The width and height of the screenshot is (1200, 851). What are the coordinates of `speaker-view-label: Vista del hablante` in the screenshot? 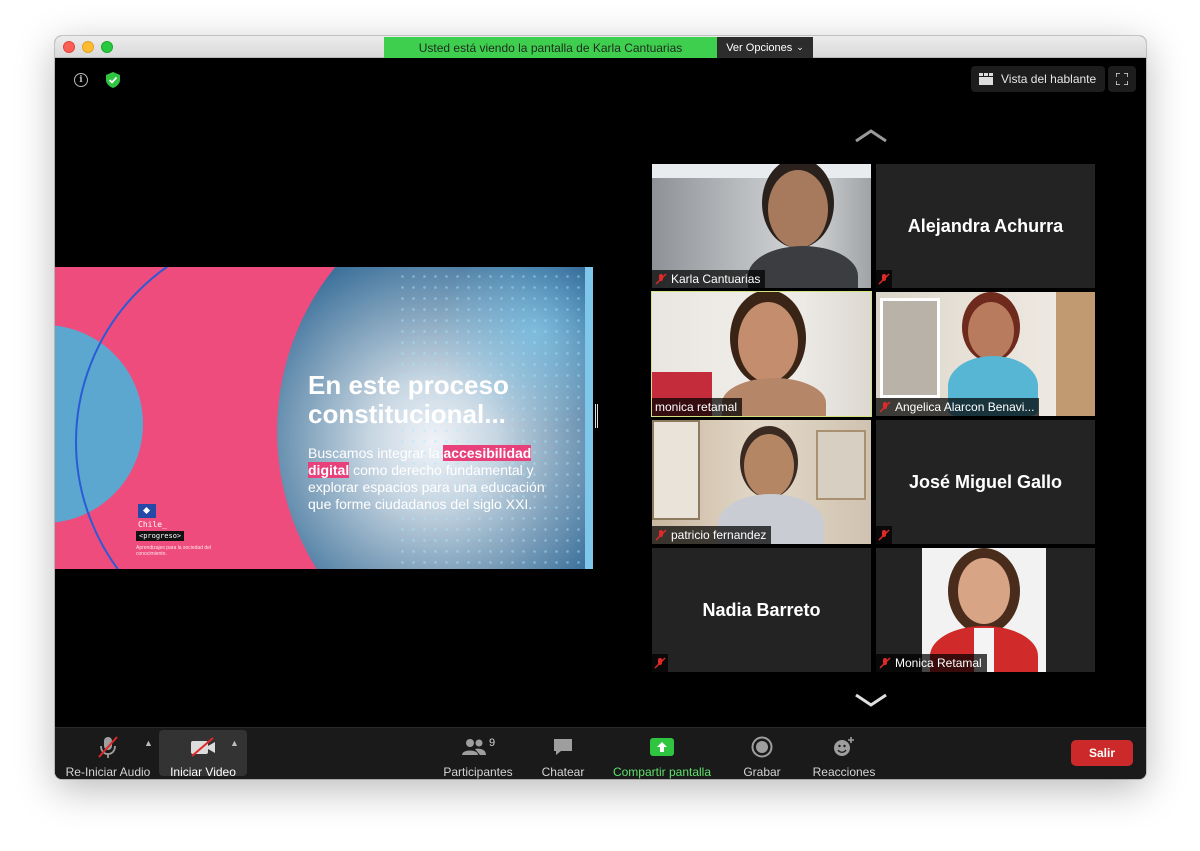 It's located at (1049, 79).